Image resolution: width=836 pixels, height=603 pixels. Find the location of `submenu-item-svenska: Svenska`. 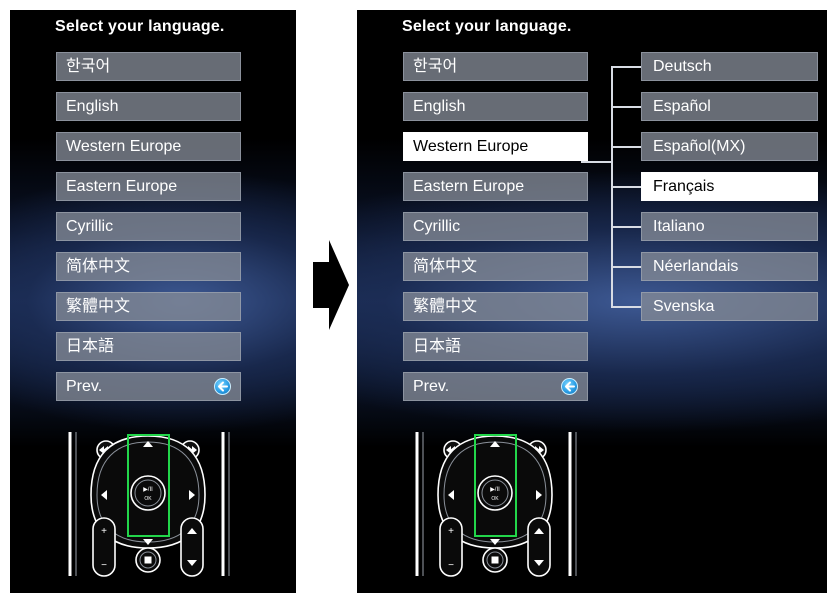

submenu-item-svenska: Svenska is located at coordinates (729, 306).